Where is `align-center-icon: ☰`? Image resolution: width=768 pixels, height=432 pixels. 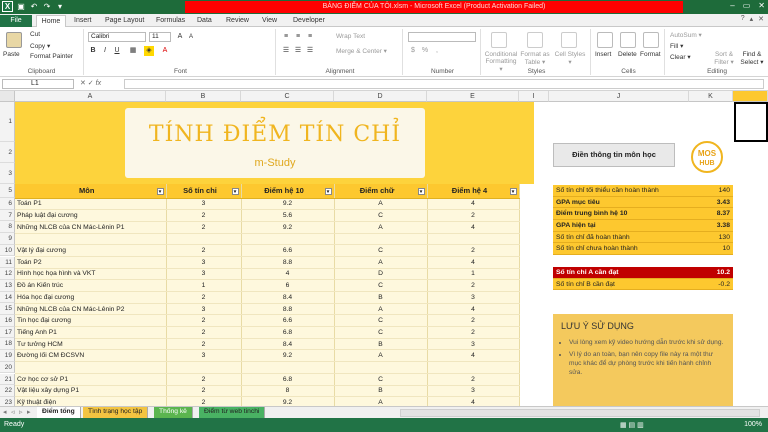
align-center-icon: ☰ is located at coordinates (298, 51).